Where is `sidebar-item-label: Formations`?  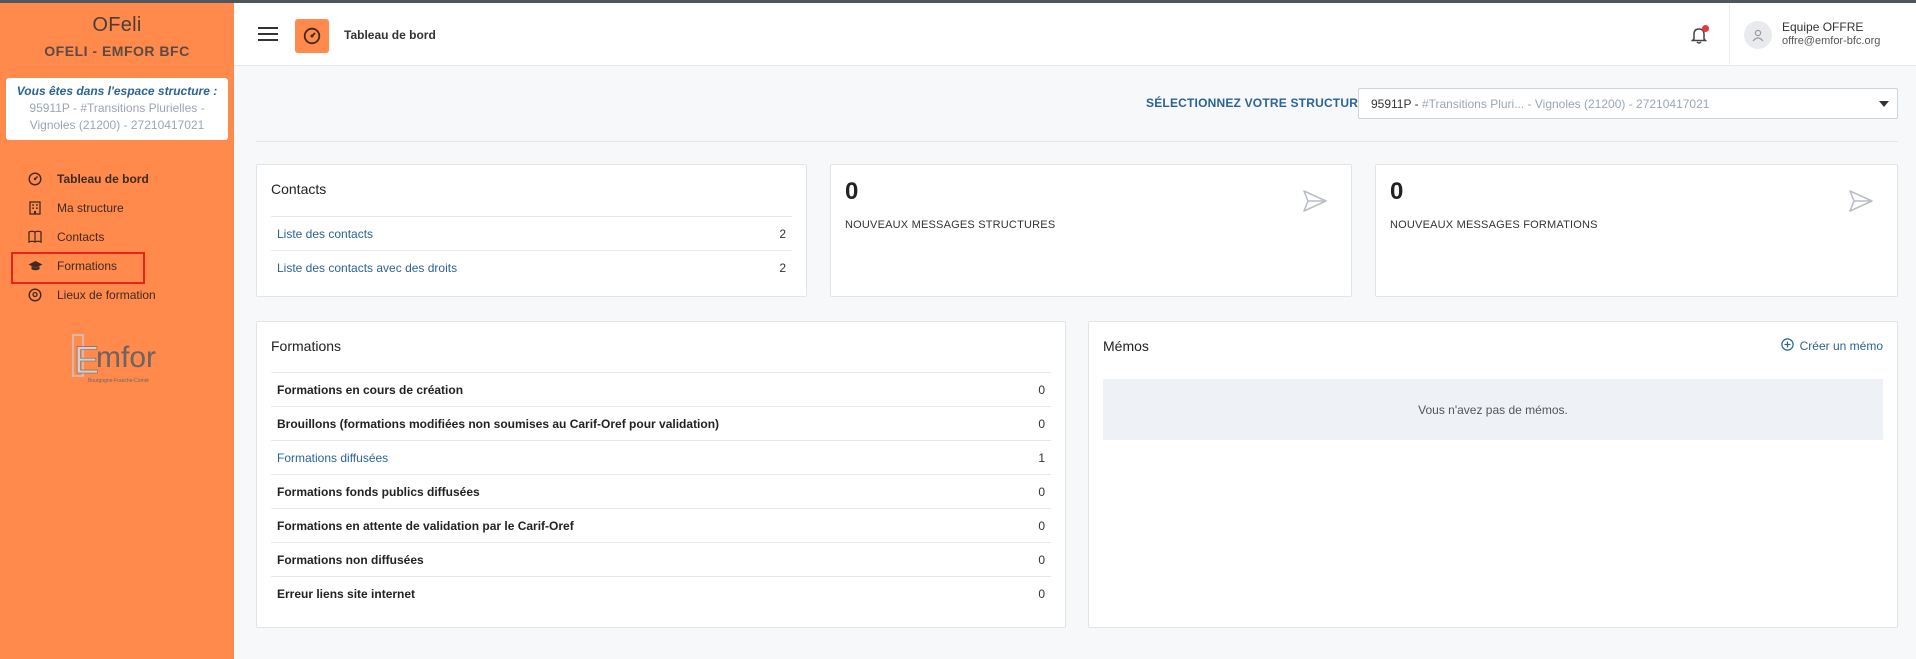 sidebar-item-label: Formations is located at coordinates (87, 265).